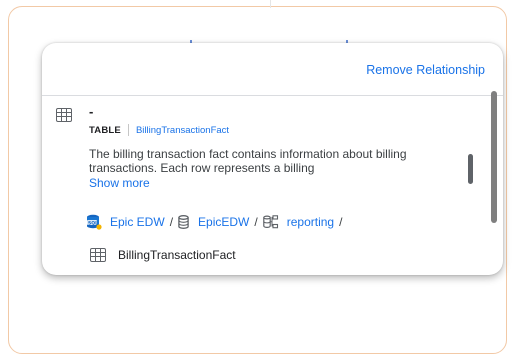  Describe the element at coordinates (91, 111) in the screenshot. I see `entry-title: -` at that location.